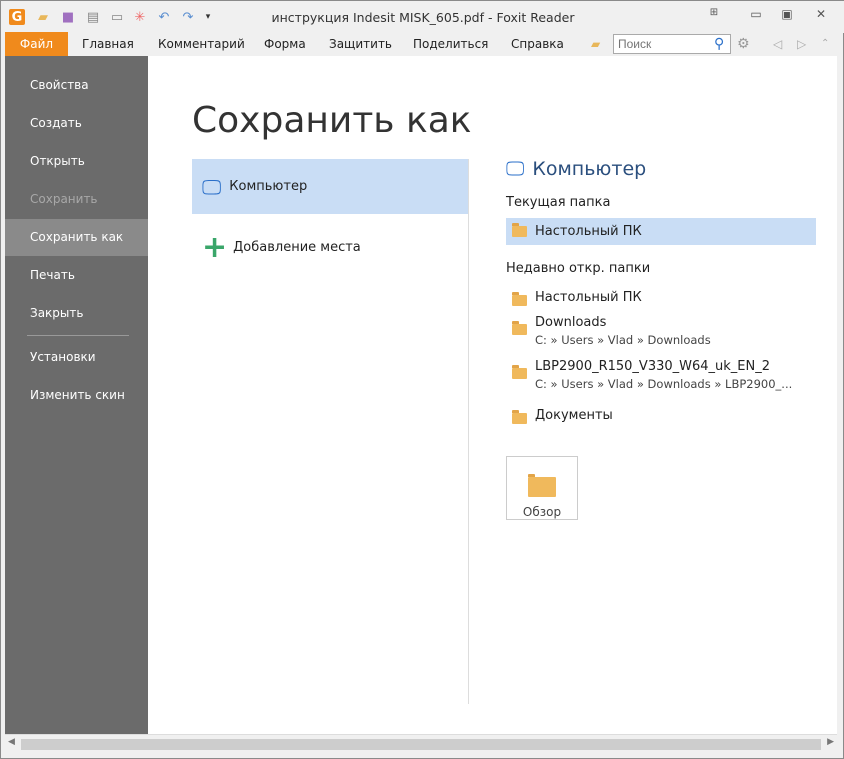 The image size is (844, 759). I want to click on sidebar-item-save: Сохранить, so click(64, 199).